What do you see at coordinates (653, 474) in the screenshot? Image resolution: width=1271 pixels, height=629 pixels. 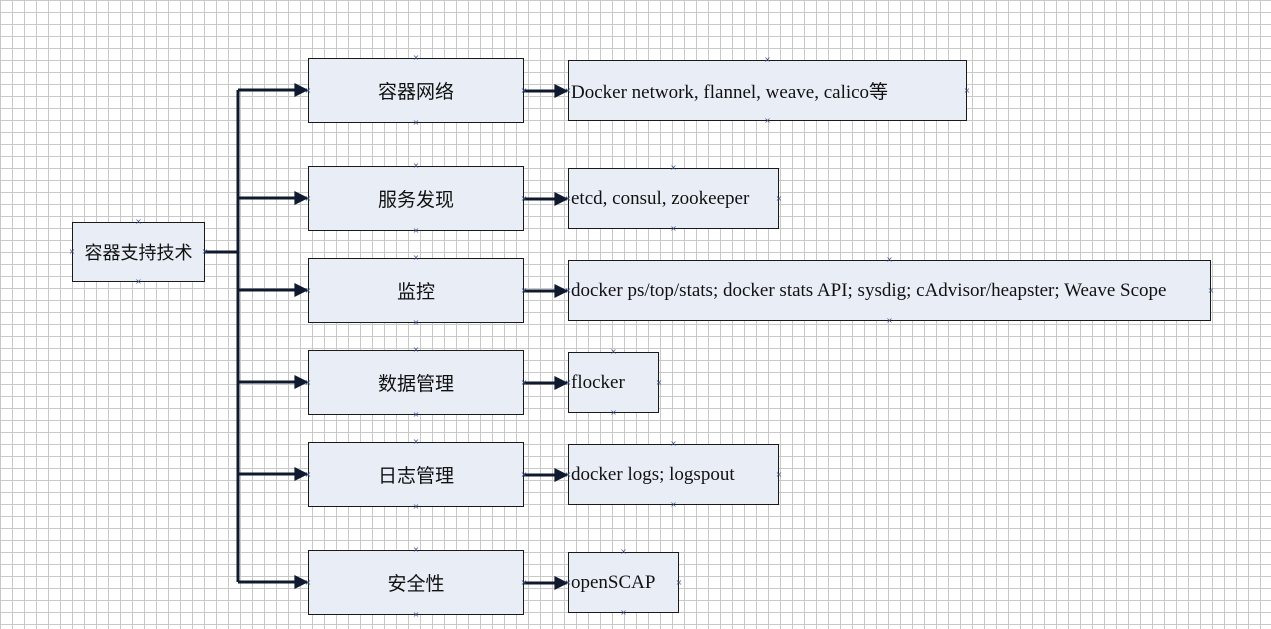 I see `tools-label: docker logs; logspout` at bounding box center [653, 474].